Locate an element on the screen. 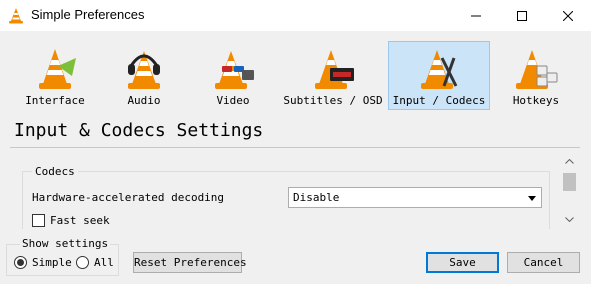  tab-video: Video is located at coordinates (233, 75).